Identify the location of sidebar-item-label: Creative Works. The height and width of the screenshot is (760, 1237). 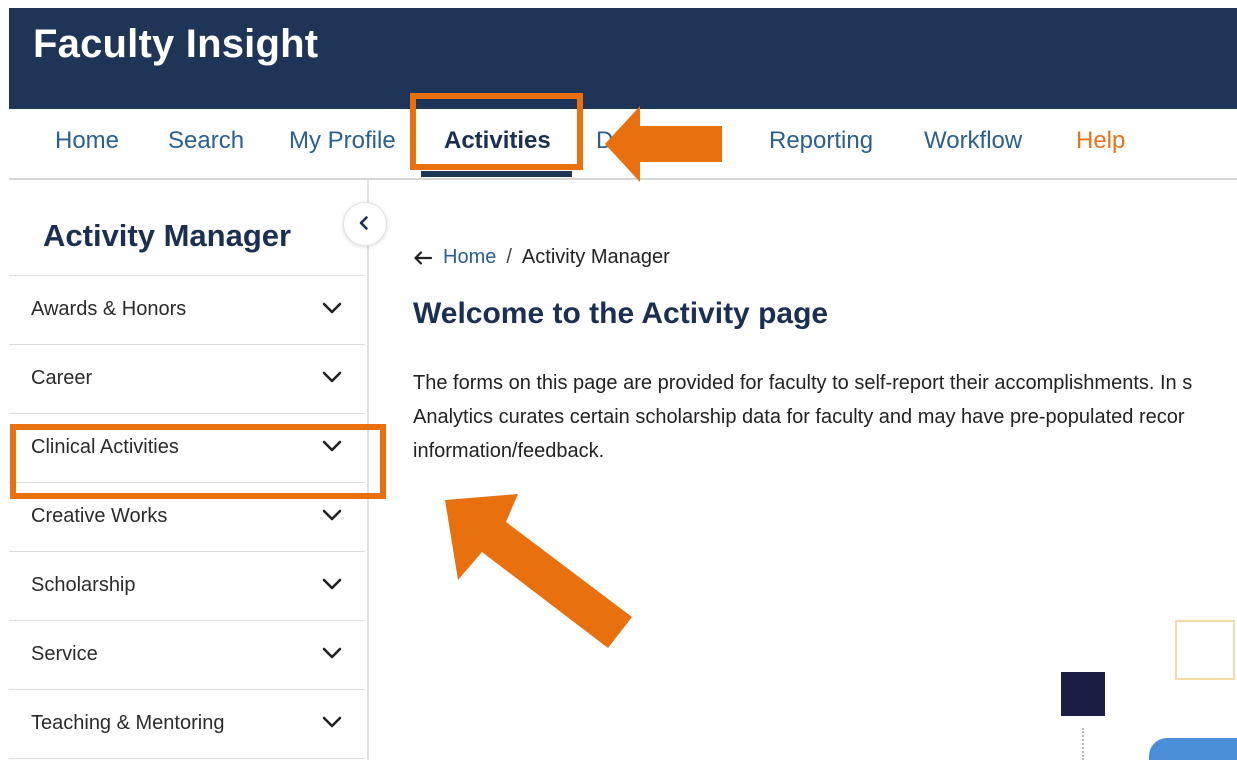
(99, 516).